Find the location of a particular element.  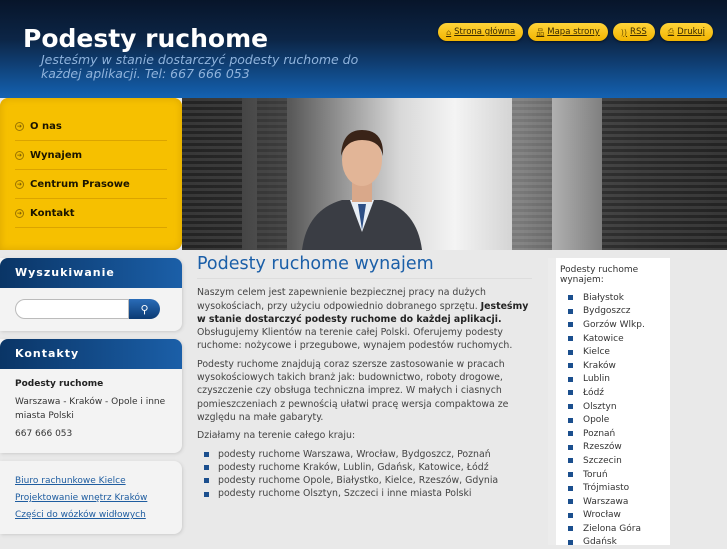

city-name: Białystok is located at coordinates (604, 297).